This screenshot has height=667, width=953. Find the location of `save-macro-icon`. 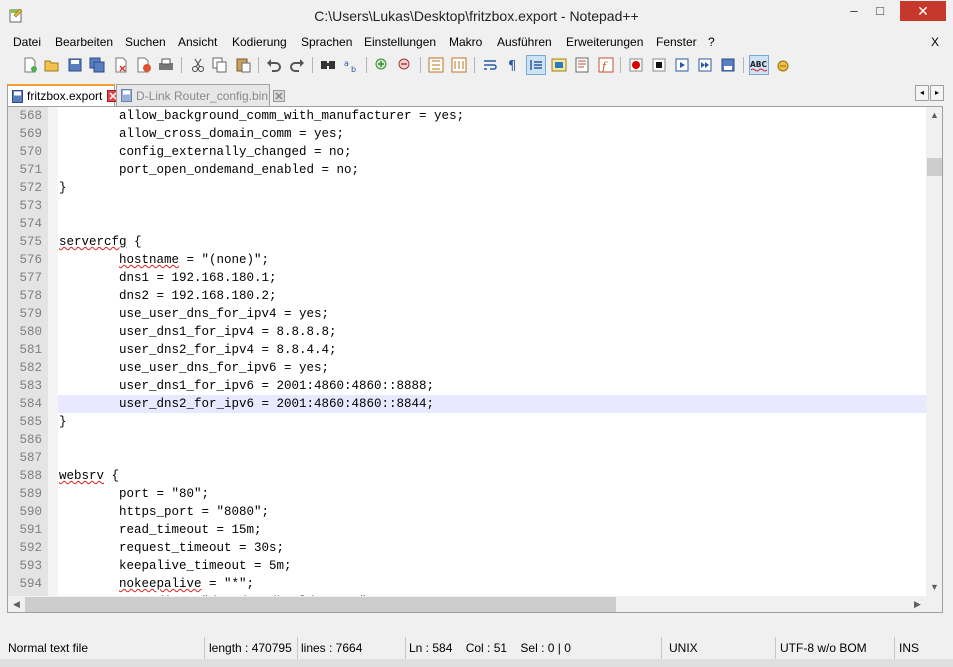

save-macro-icon is located at coordinates (728, 65).